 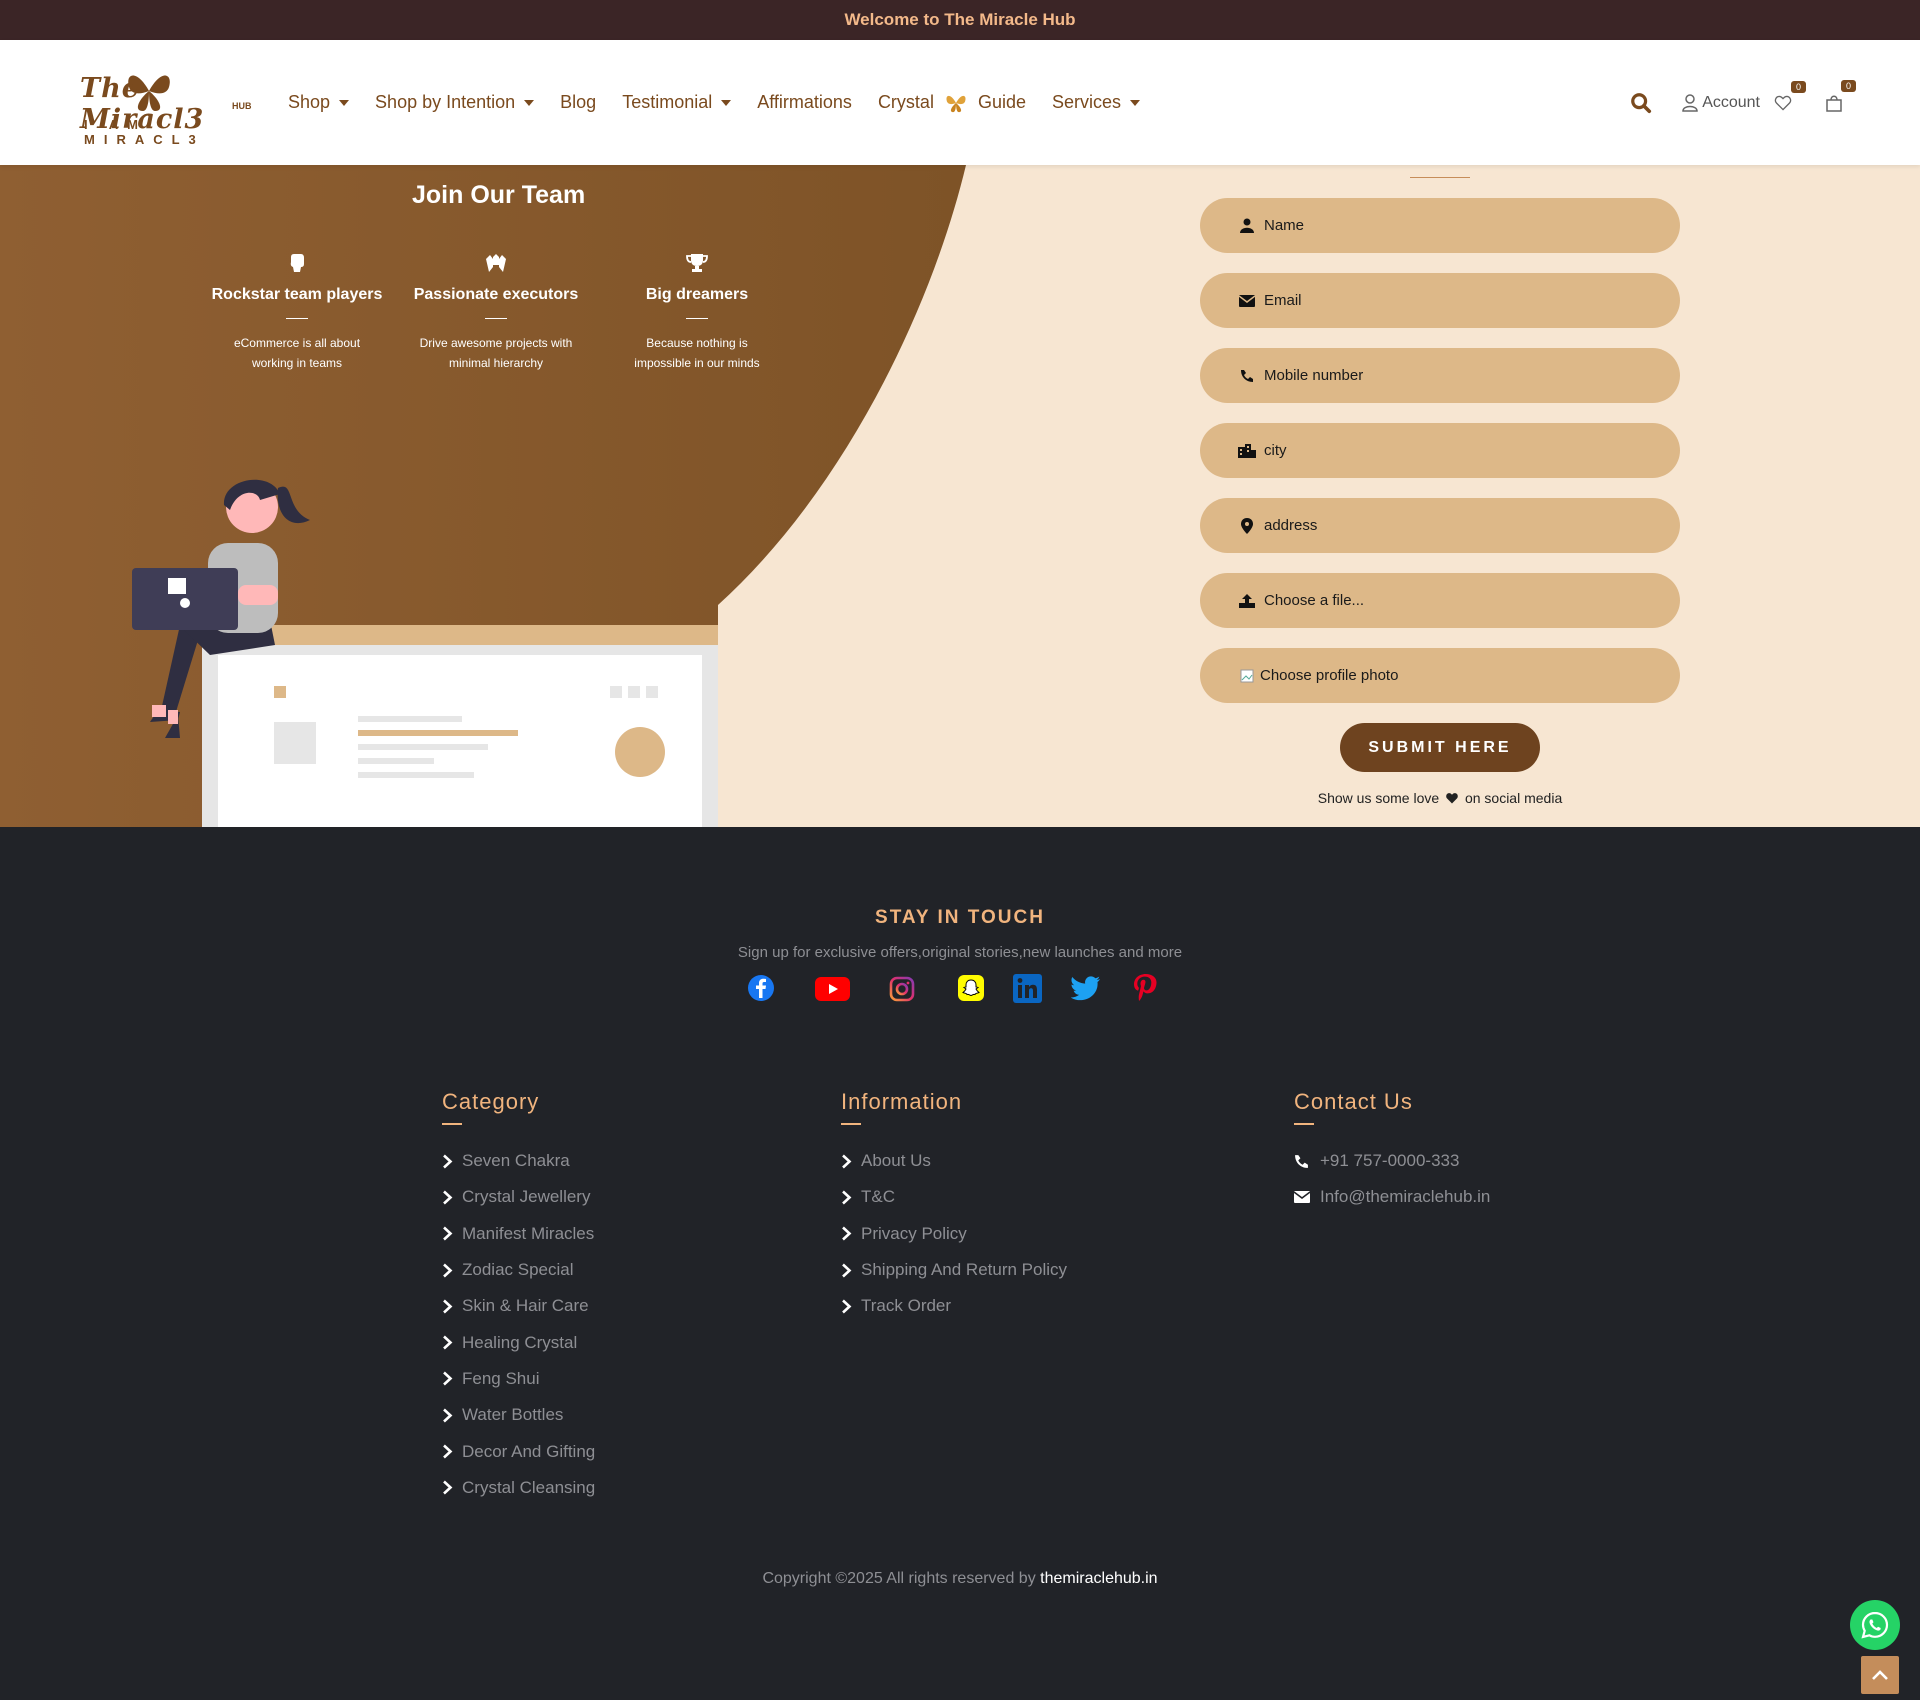 I want to click on snapchat-icon, so click(x=971, y=988).